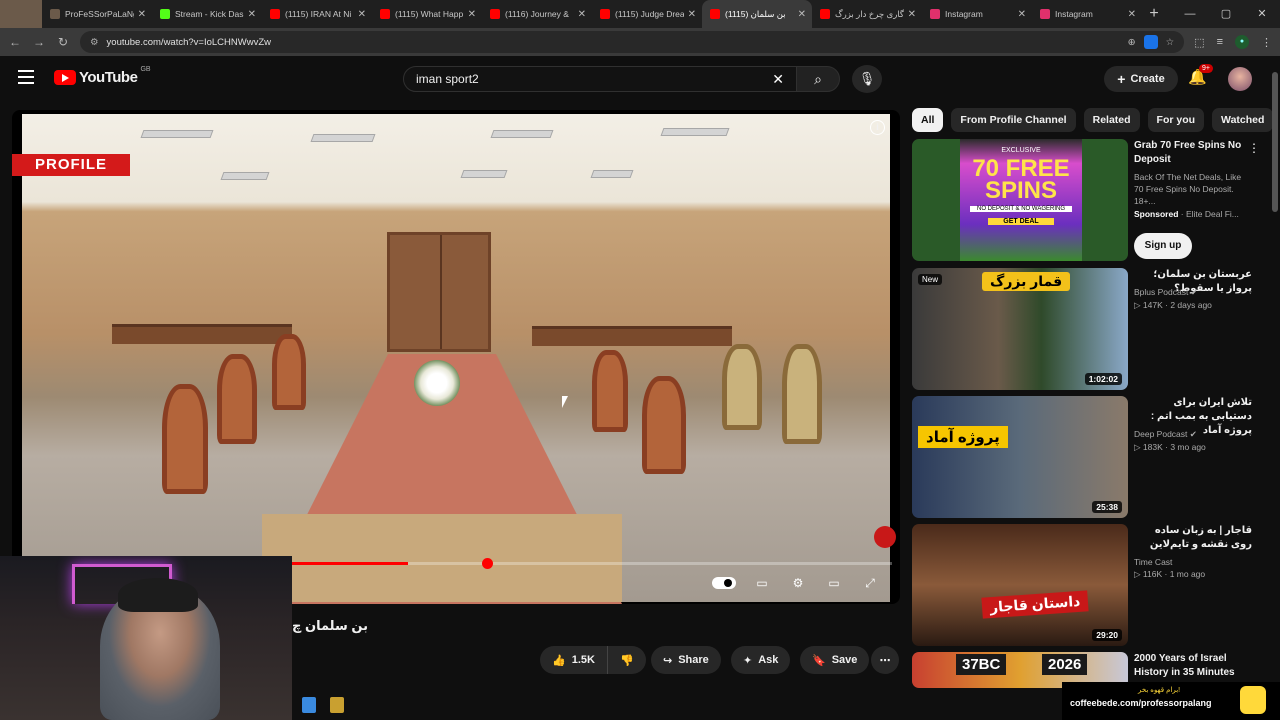 This screenshot has width=1280, height=720. Describe the element at coordinates (487, 563) in the screenshot. I see `progress-scrubber` at that location.